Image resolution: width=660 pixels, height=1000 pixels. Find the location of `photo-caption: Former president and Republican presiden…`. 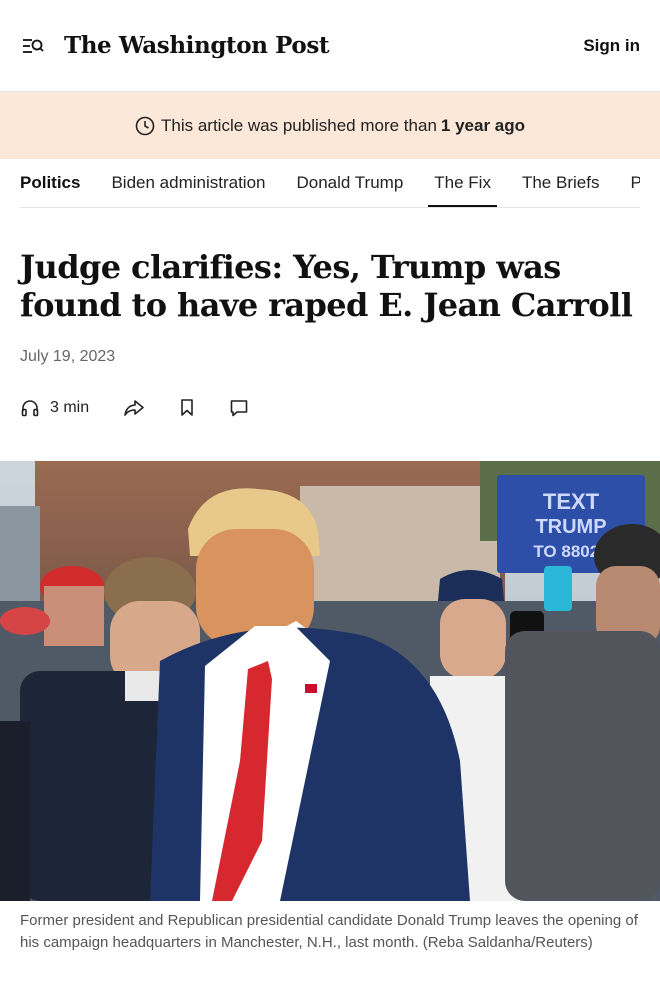

photo-caption: Former president and Republican presiden… is located at coordinates (329, 931).